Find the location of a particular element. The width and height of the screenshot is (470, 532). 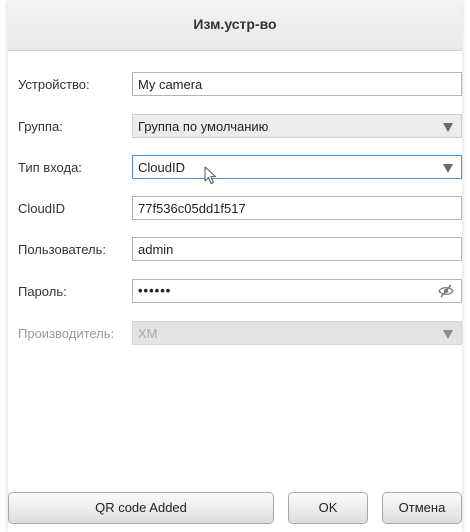

eye-slash-icon is located at coordinates (446, 291).